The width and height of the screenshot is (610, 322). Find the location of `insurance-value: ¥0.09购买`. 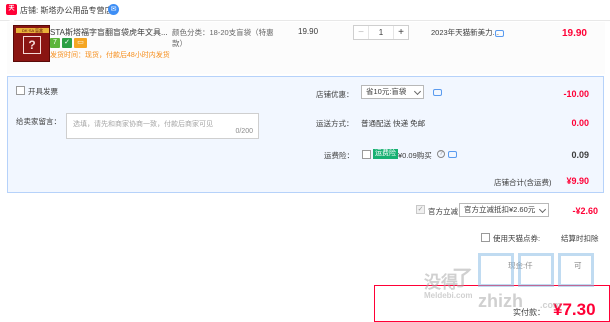

insurance-value: ¥0.09购买 is located at coordinates (415, 155).